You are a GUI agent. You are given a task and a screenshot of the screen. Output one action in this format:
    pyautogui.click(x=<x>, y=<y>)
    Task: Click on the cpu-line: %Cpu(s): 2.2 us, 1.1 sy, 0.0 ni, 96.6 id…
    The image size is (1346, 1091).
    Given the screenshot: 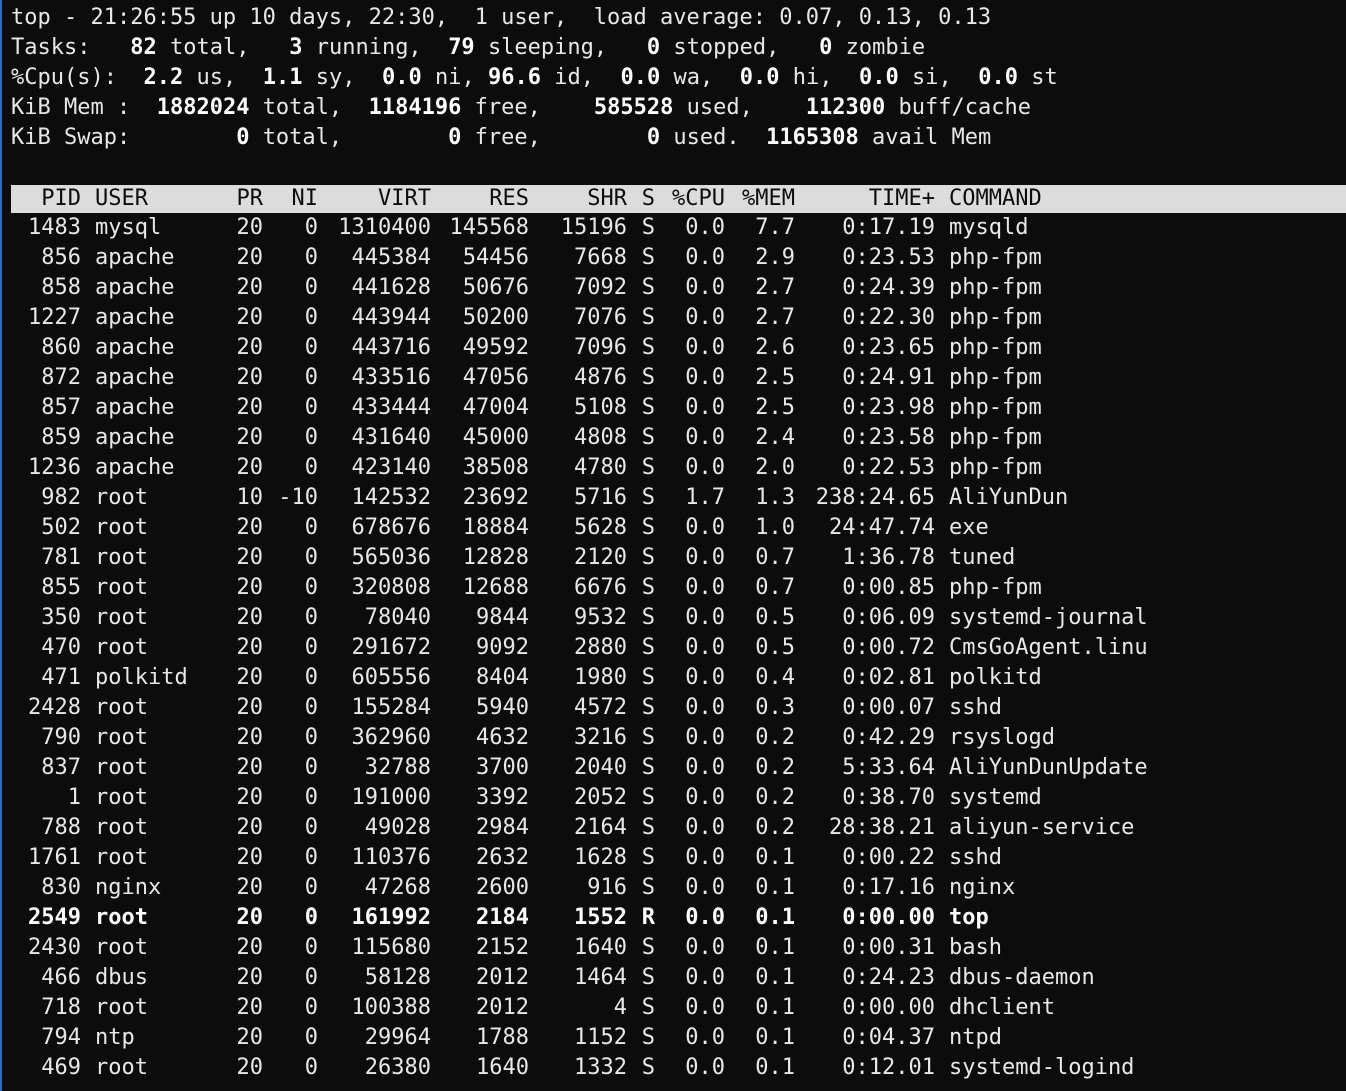 What is the action you would take?
    pyautogui.click(x=678, y=78)
    